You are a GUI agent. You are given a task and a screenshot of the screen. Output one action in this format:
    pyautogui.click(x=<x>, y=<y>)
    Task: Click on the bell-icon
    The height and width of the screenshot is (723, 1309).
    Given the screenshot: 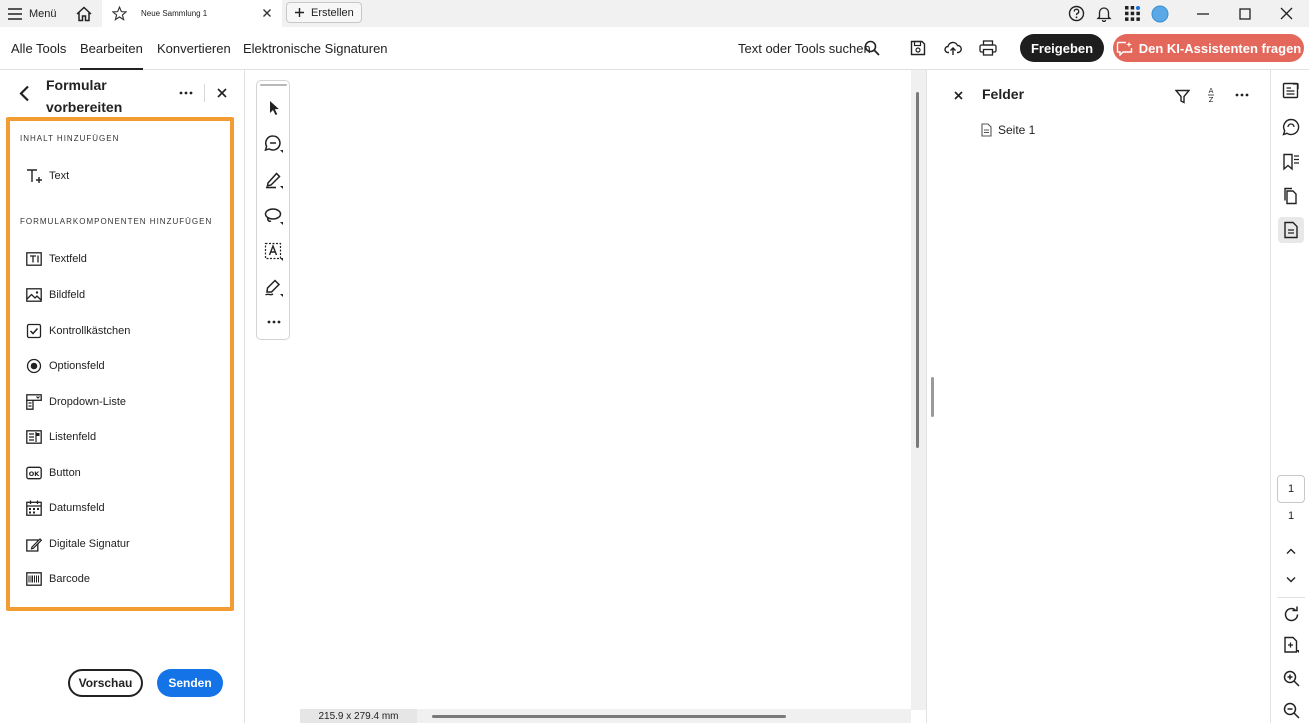 What is the action you would take?
    pyautogui.click(x=1104, y=14)
    